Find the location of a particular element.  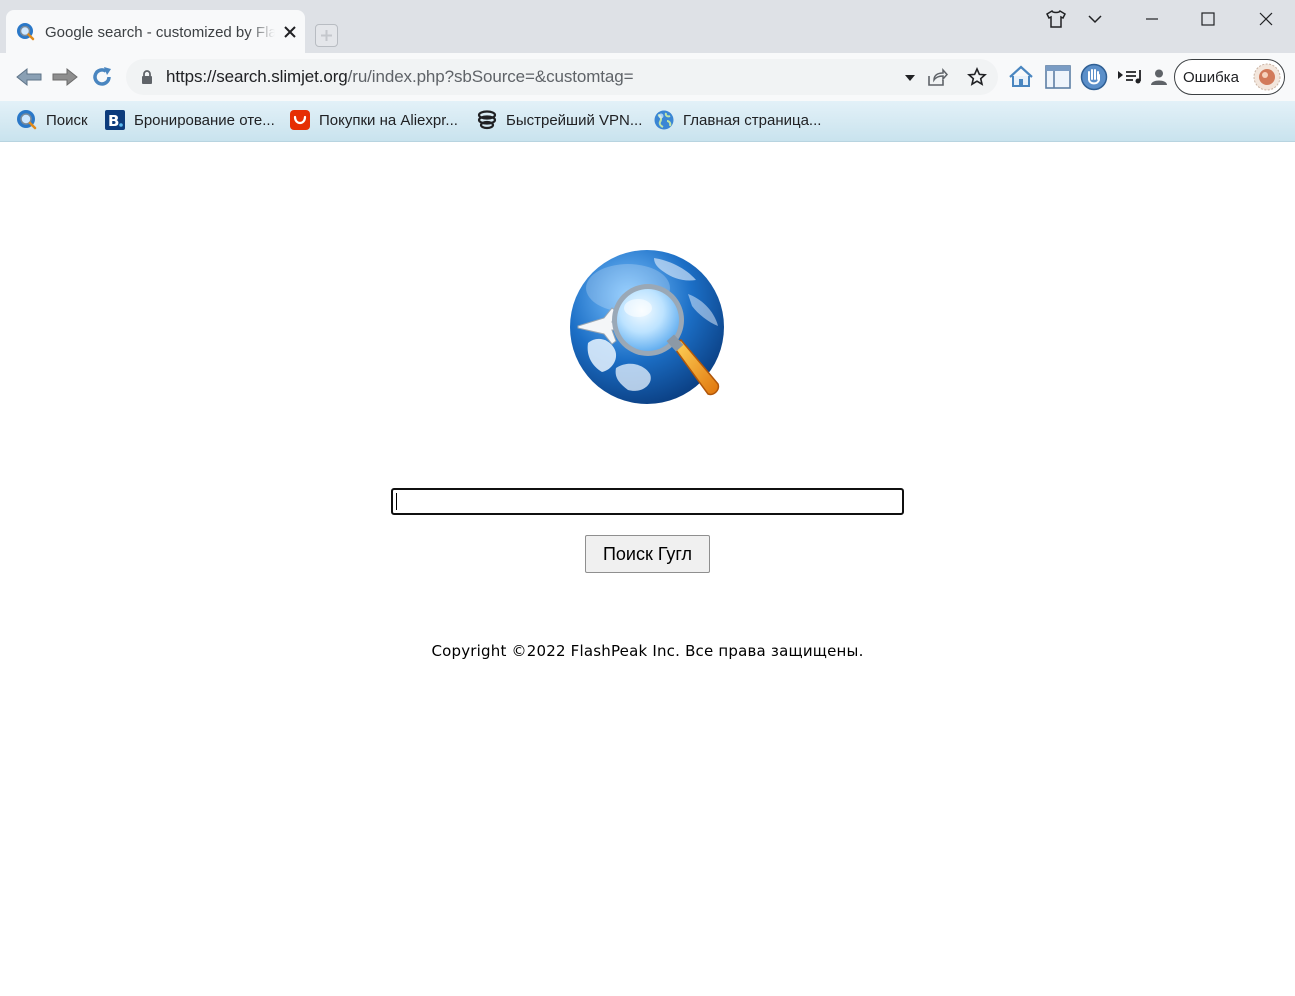

person-icon is located at coordinates (1159, 77).